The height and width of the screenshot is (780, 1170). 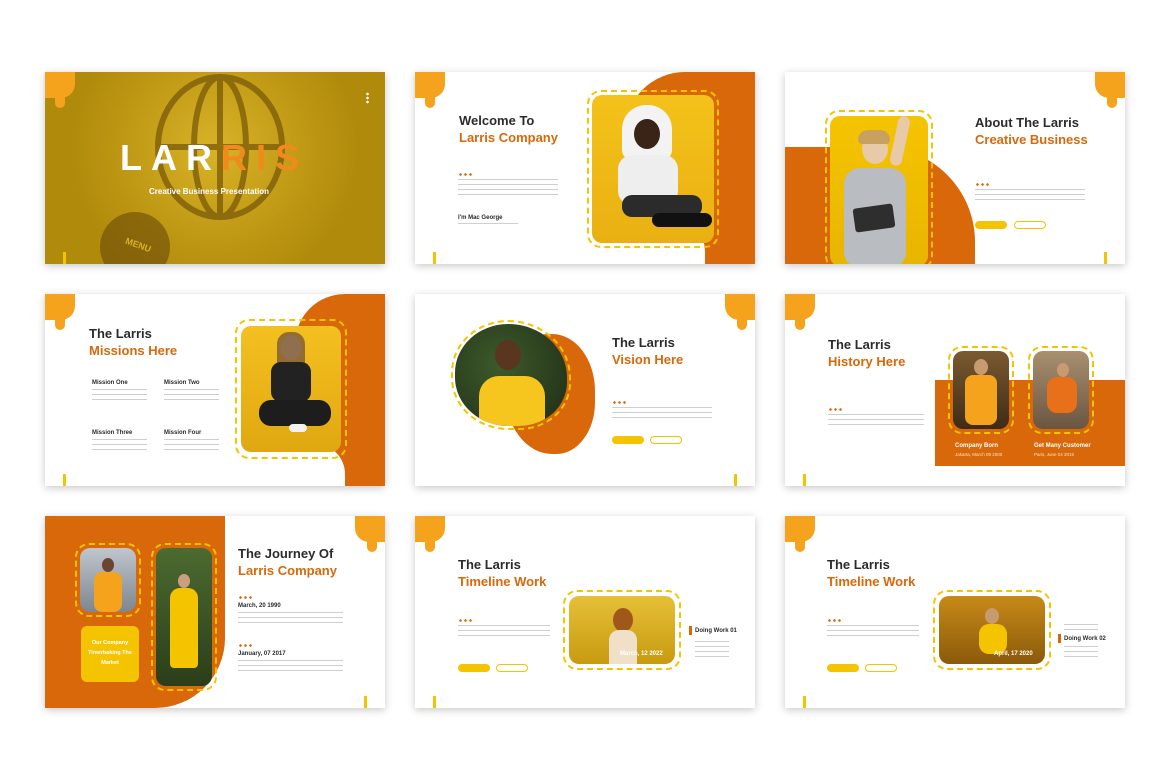 I want to click on slide-title-line1: About The Larris, so click(x=1027, y=122).